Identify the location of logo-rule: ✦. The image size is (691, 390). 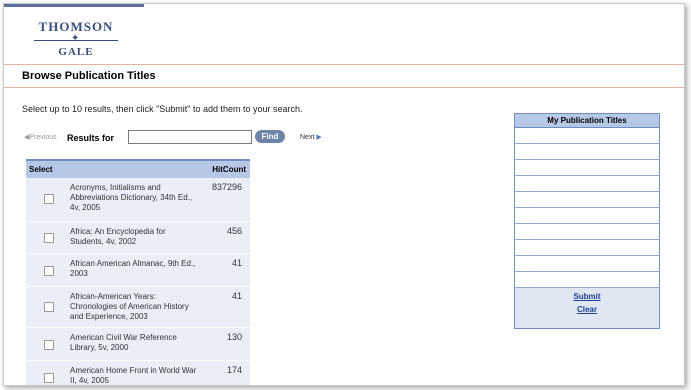
(76, 39).